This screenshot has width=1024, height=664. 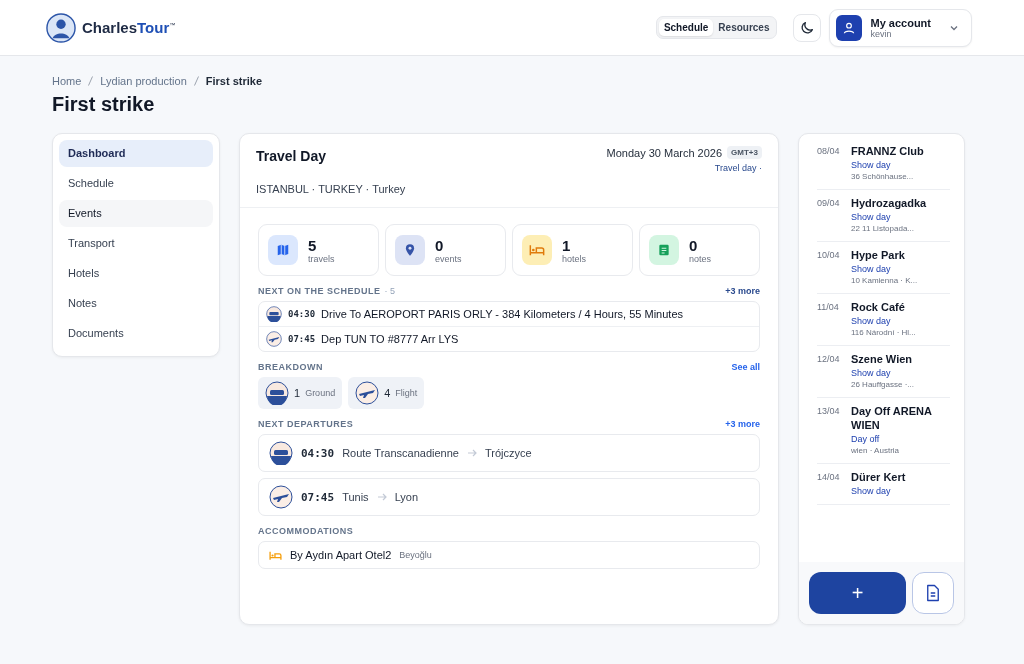 I want to click on sidebar-item: Schedule, so click(x=136, y=183).